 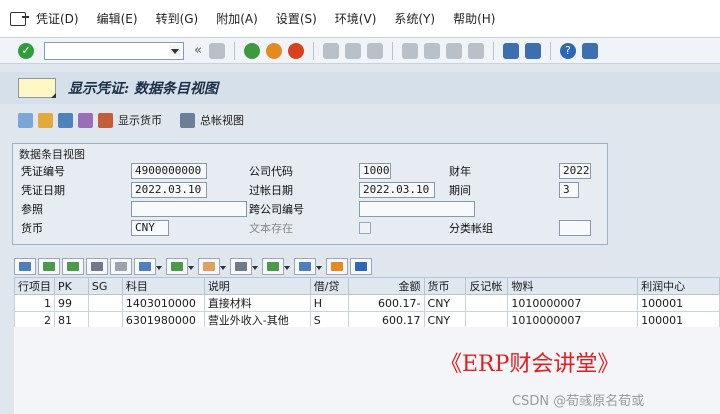 I want to click on export-icon, so click(x=276, y=266).